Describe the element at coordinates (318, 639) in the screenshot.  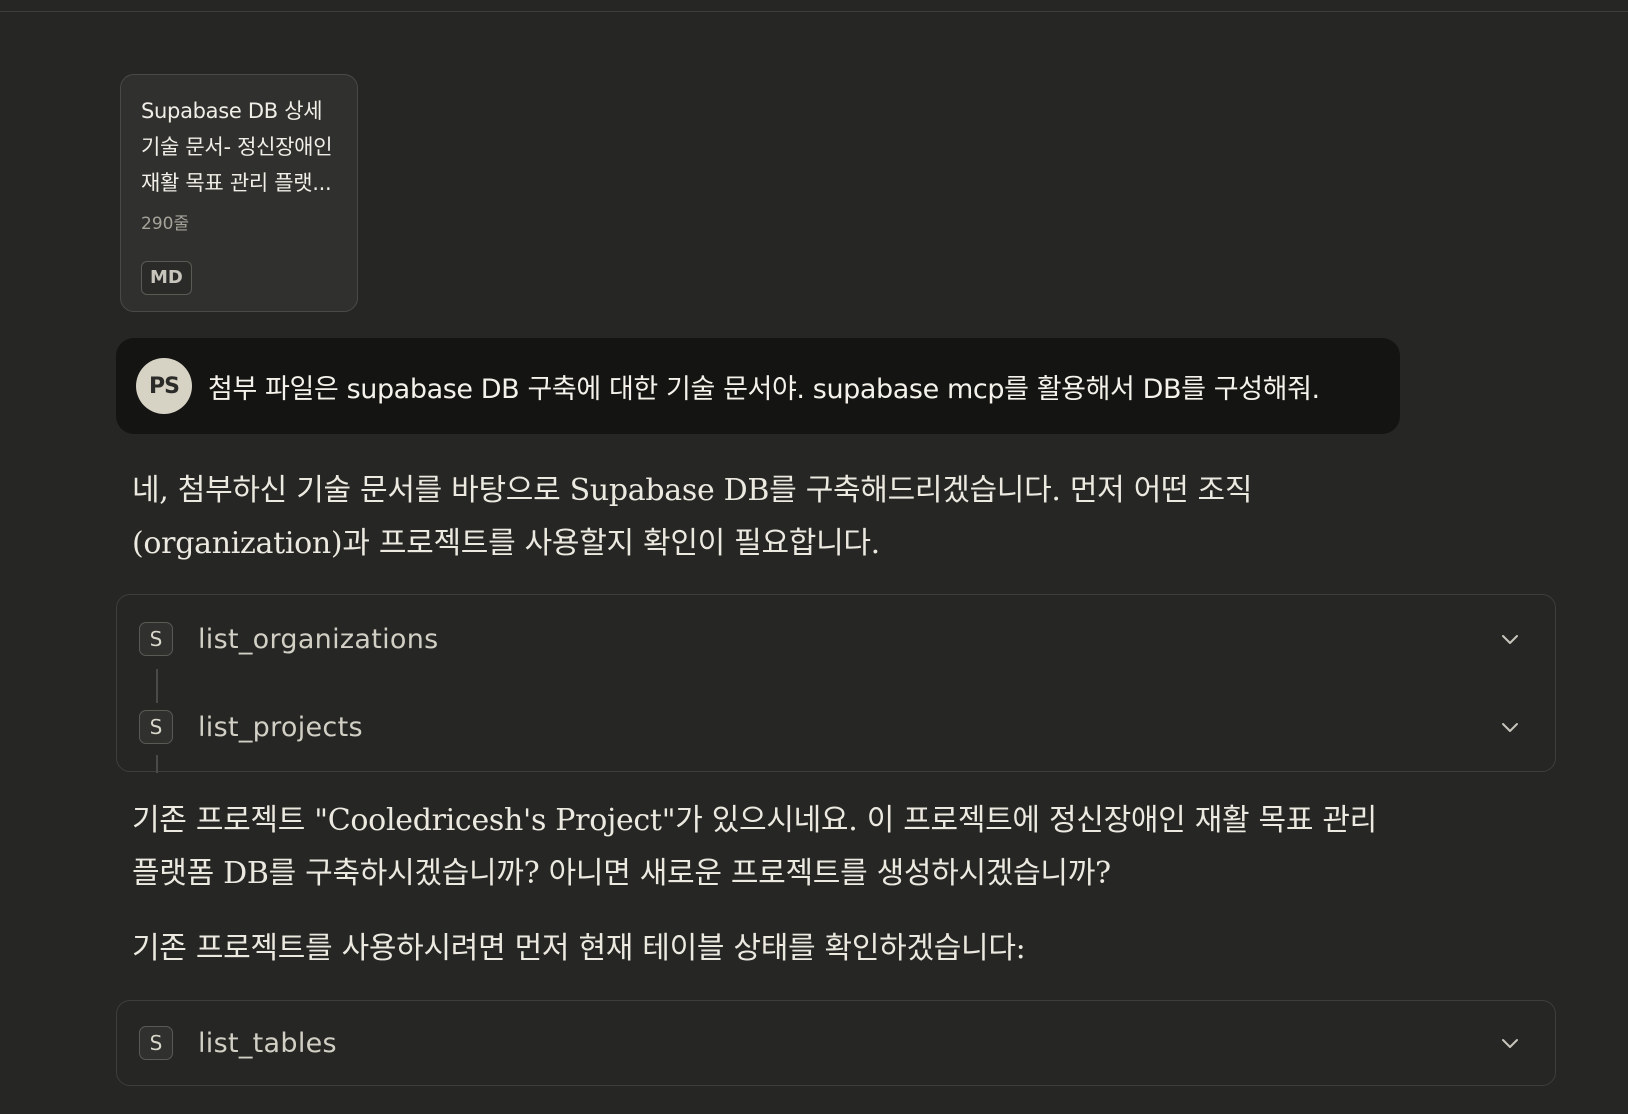
I see `tool-name: list_organizations` at that location.